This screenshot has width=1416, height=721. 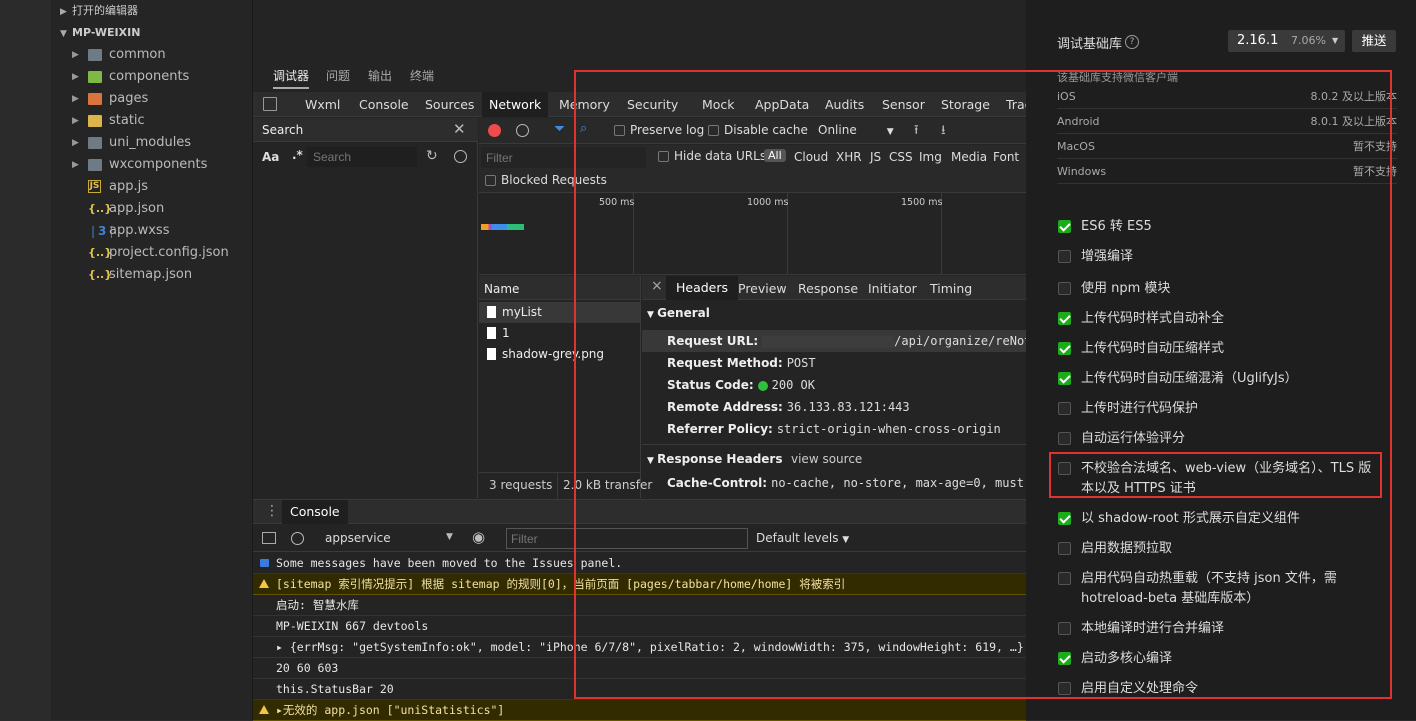 What do you see at coordinates (657, 286) in the screenshot?
I see `close-detail-icon: ×` at bounding box center [657, 286].